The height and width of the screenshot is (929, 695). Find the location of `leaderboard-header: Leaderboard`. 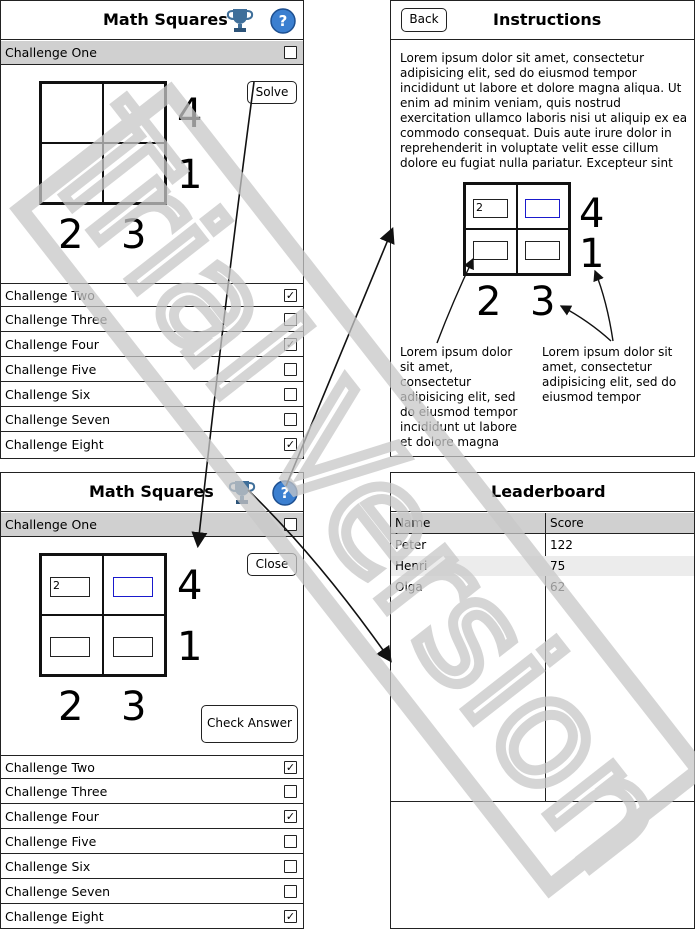

leaderboard-header: Leaderboard is located at coordinates (542, 492).